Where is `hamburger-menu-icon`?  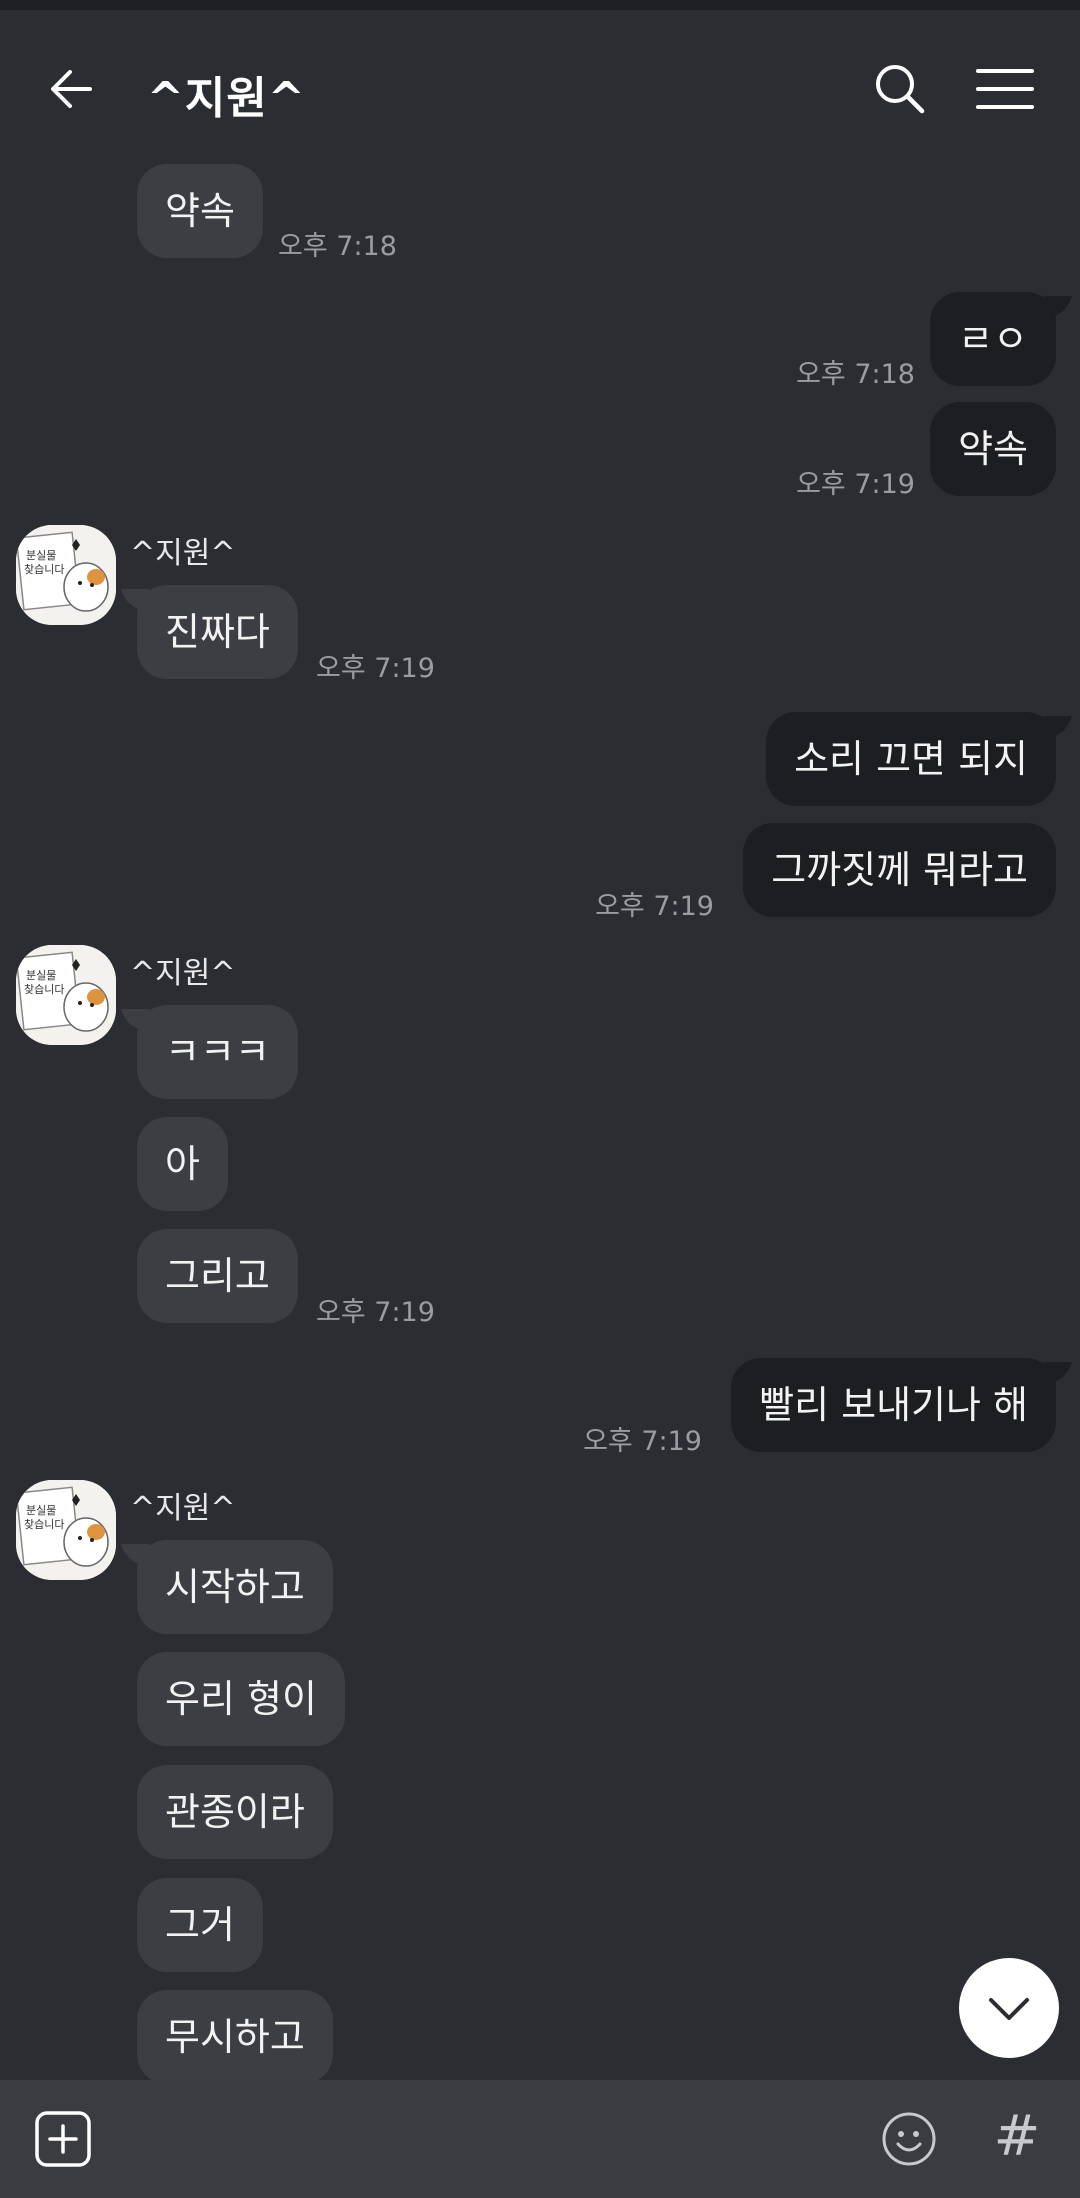
hamburger-menu-icon is located at coordinates (1005, 89).